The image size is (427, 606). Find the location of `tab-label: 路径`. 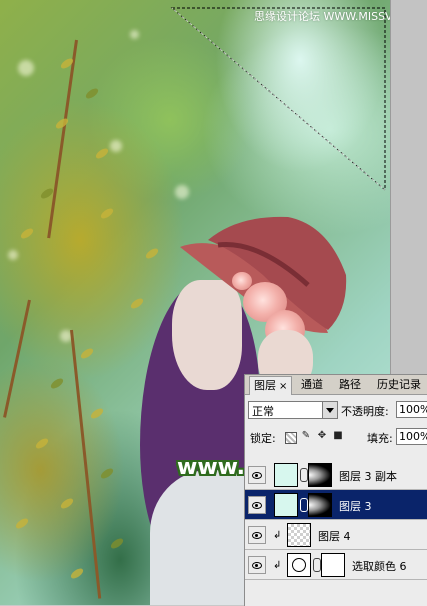

tab-label: 路径 is located at coordinates (350, 384).